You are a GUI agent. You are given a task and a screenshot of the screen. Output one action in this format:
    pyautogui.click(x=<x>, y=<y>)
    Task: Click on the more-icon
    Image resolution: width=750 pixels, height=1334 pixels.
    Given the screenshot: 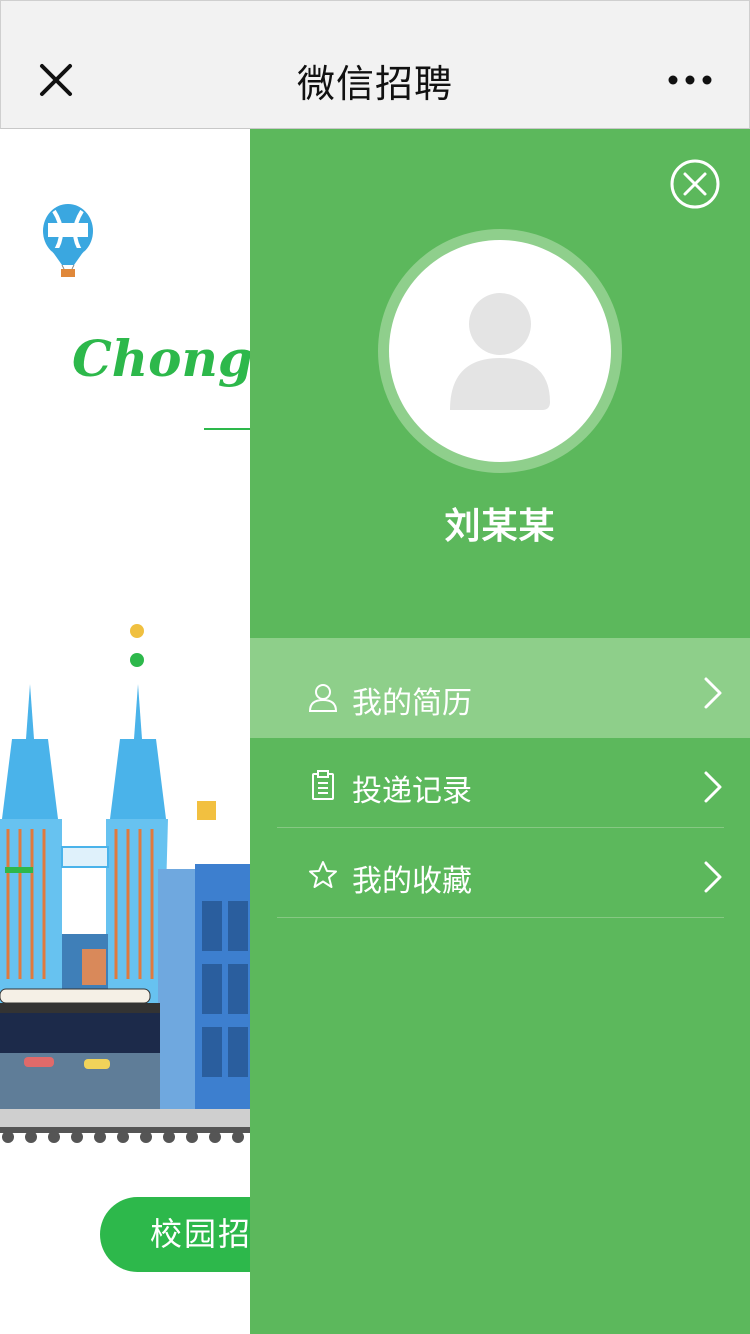 What is the action you would take?
    pyautogui.click(x=690, y=80)
    